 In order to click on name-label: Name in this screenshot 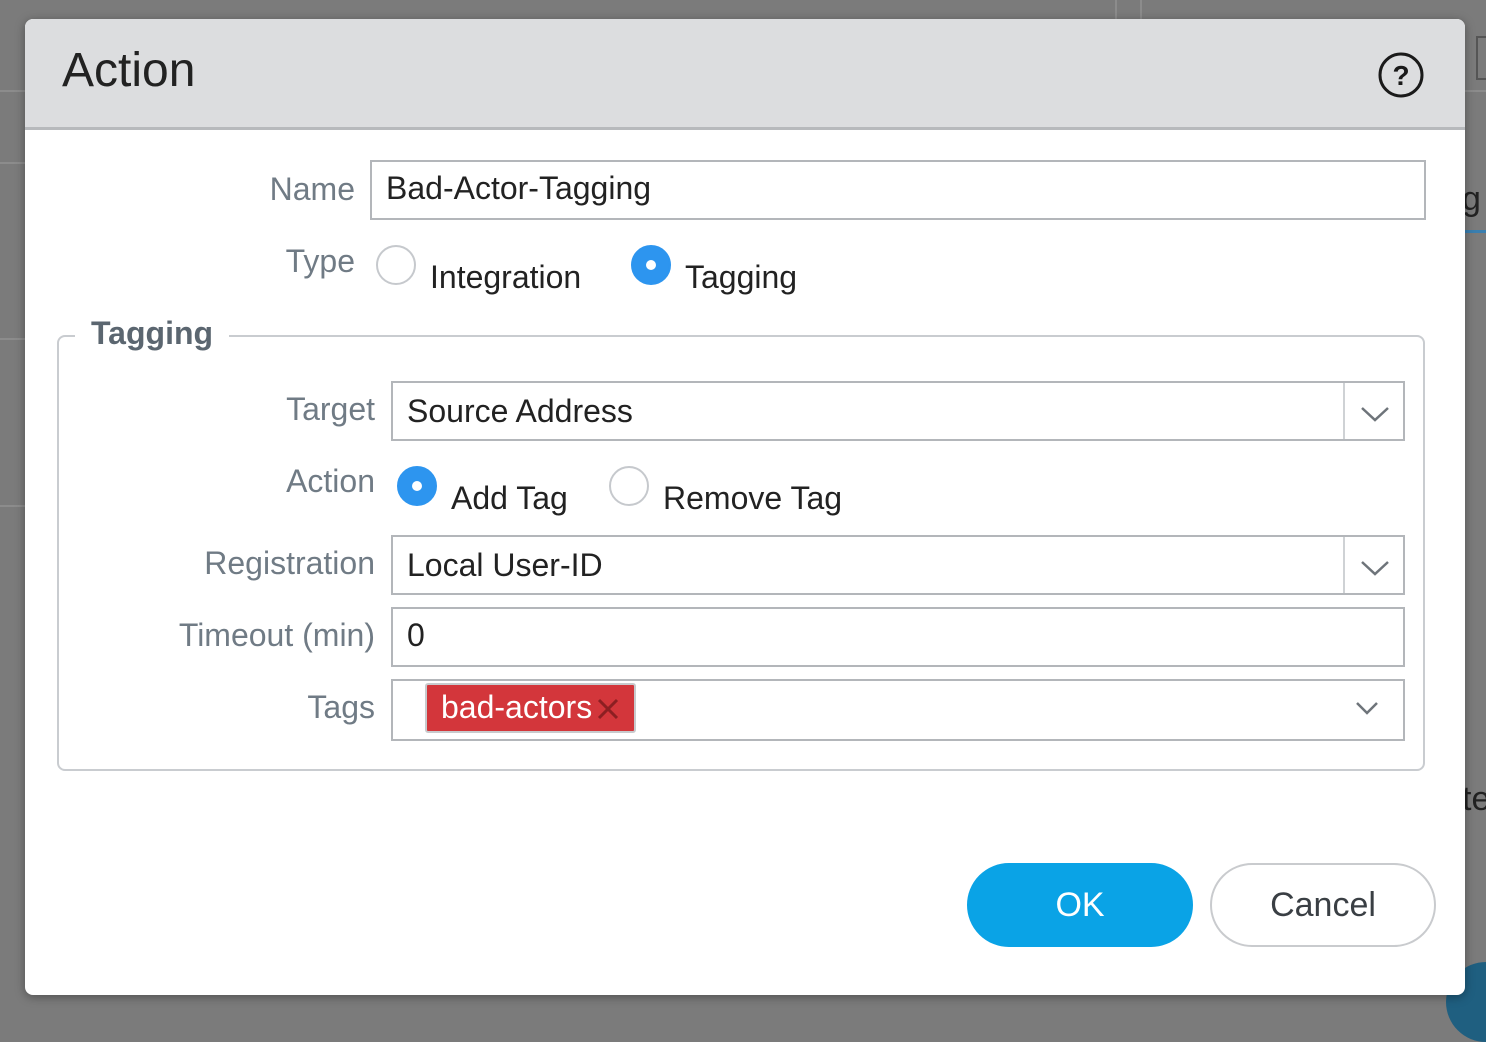, I will do `click(312, 189)`.